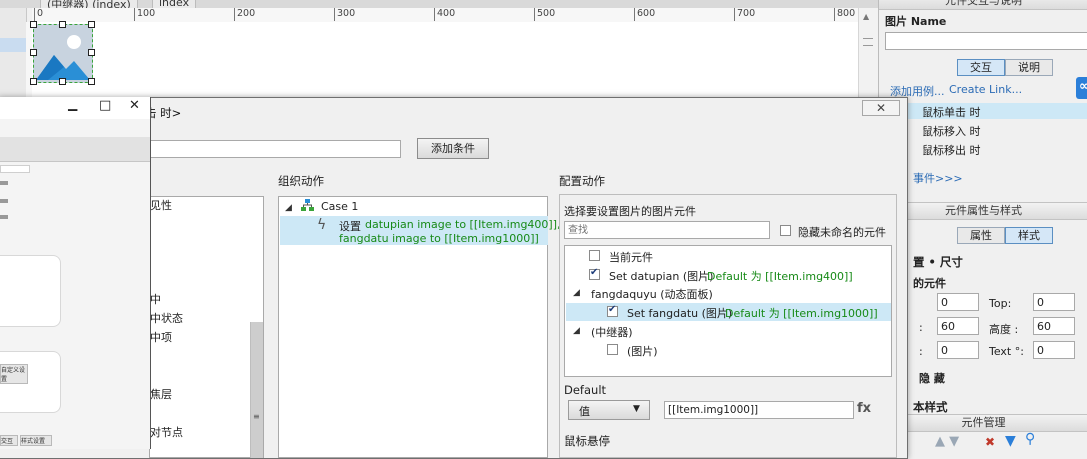 The height and width of the screenshot is (459, 1087). Describe the element at coordinates (161, 337) in the screenshot. I see `action-item: 中项` at that location.